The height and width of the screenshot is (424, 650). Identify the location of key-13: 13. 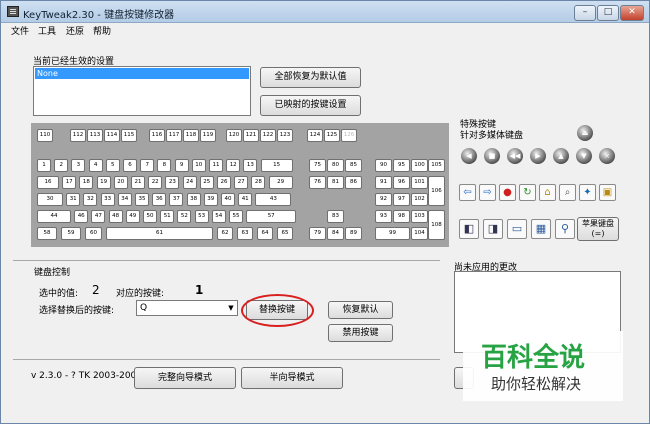
(250, 165).